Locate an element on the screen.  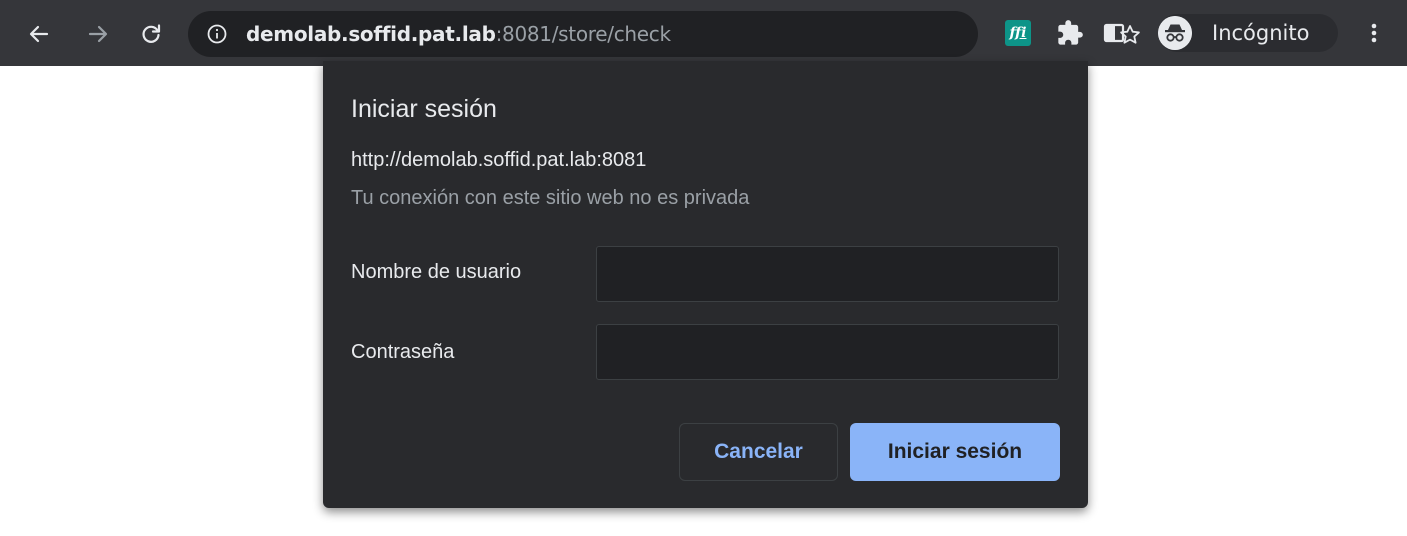
dialog-origin: http://demolab.soffid.pat.lab:8081 is located at coordinates (499, 160).